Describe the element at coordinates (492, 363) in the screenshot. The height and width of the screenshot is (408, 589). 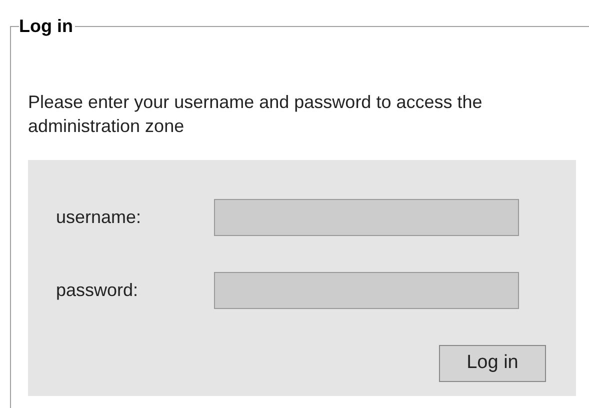
I see `login-button: Log in` at that location.